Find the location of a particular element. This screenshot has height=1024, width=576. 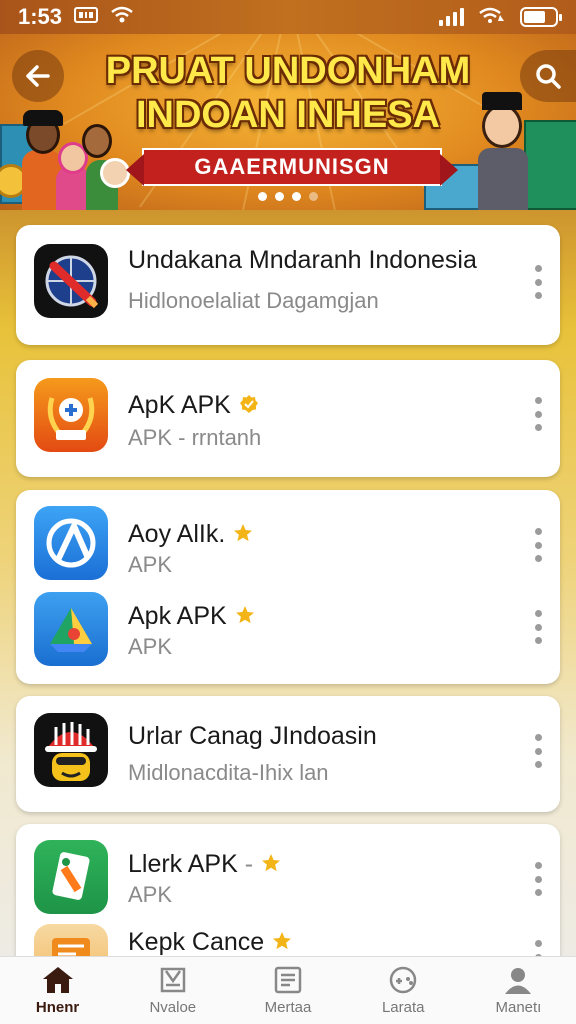

drive-triangle-icon is located at coordinates (71, 629).